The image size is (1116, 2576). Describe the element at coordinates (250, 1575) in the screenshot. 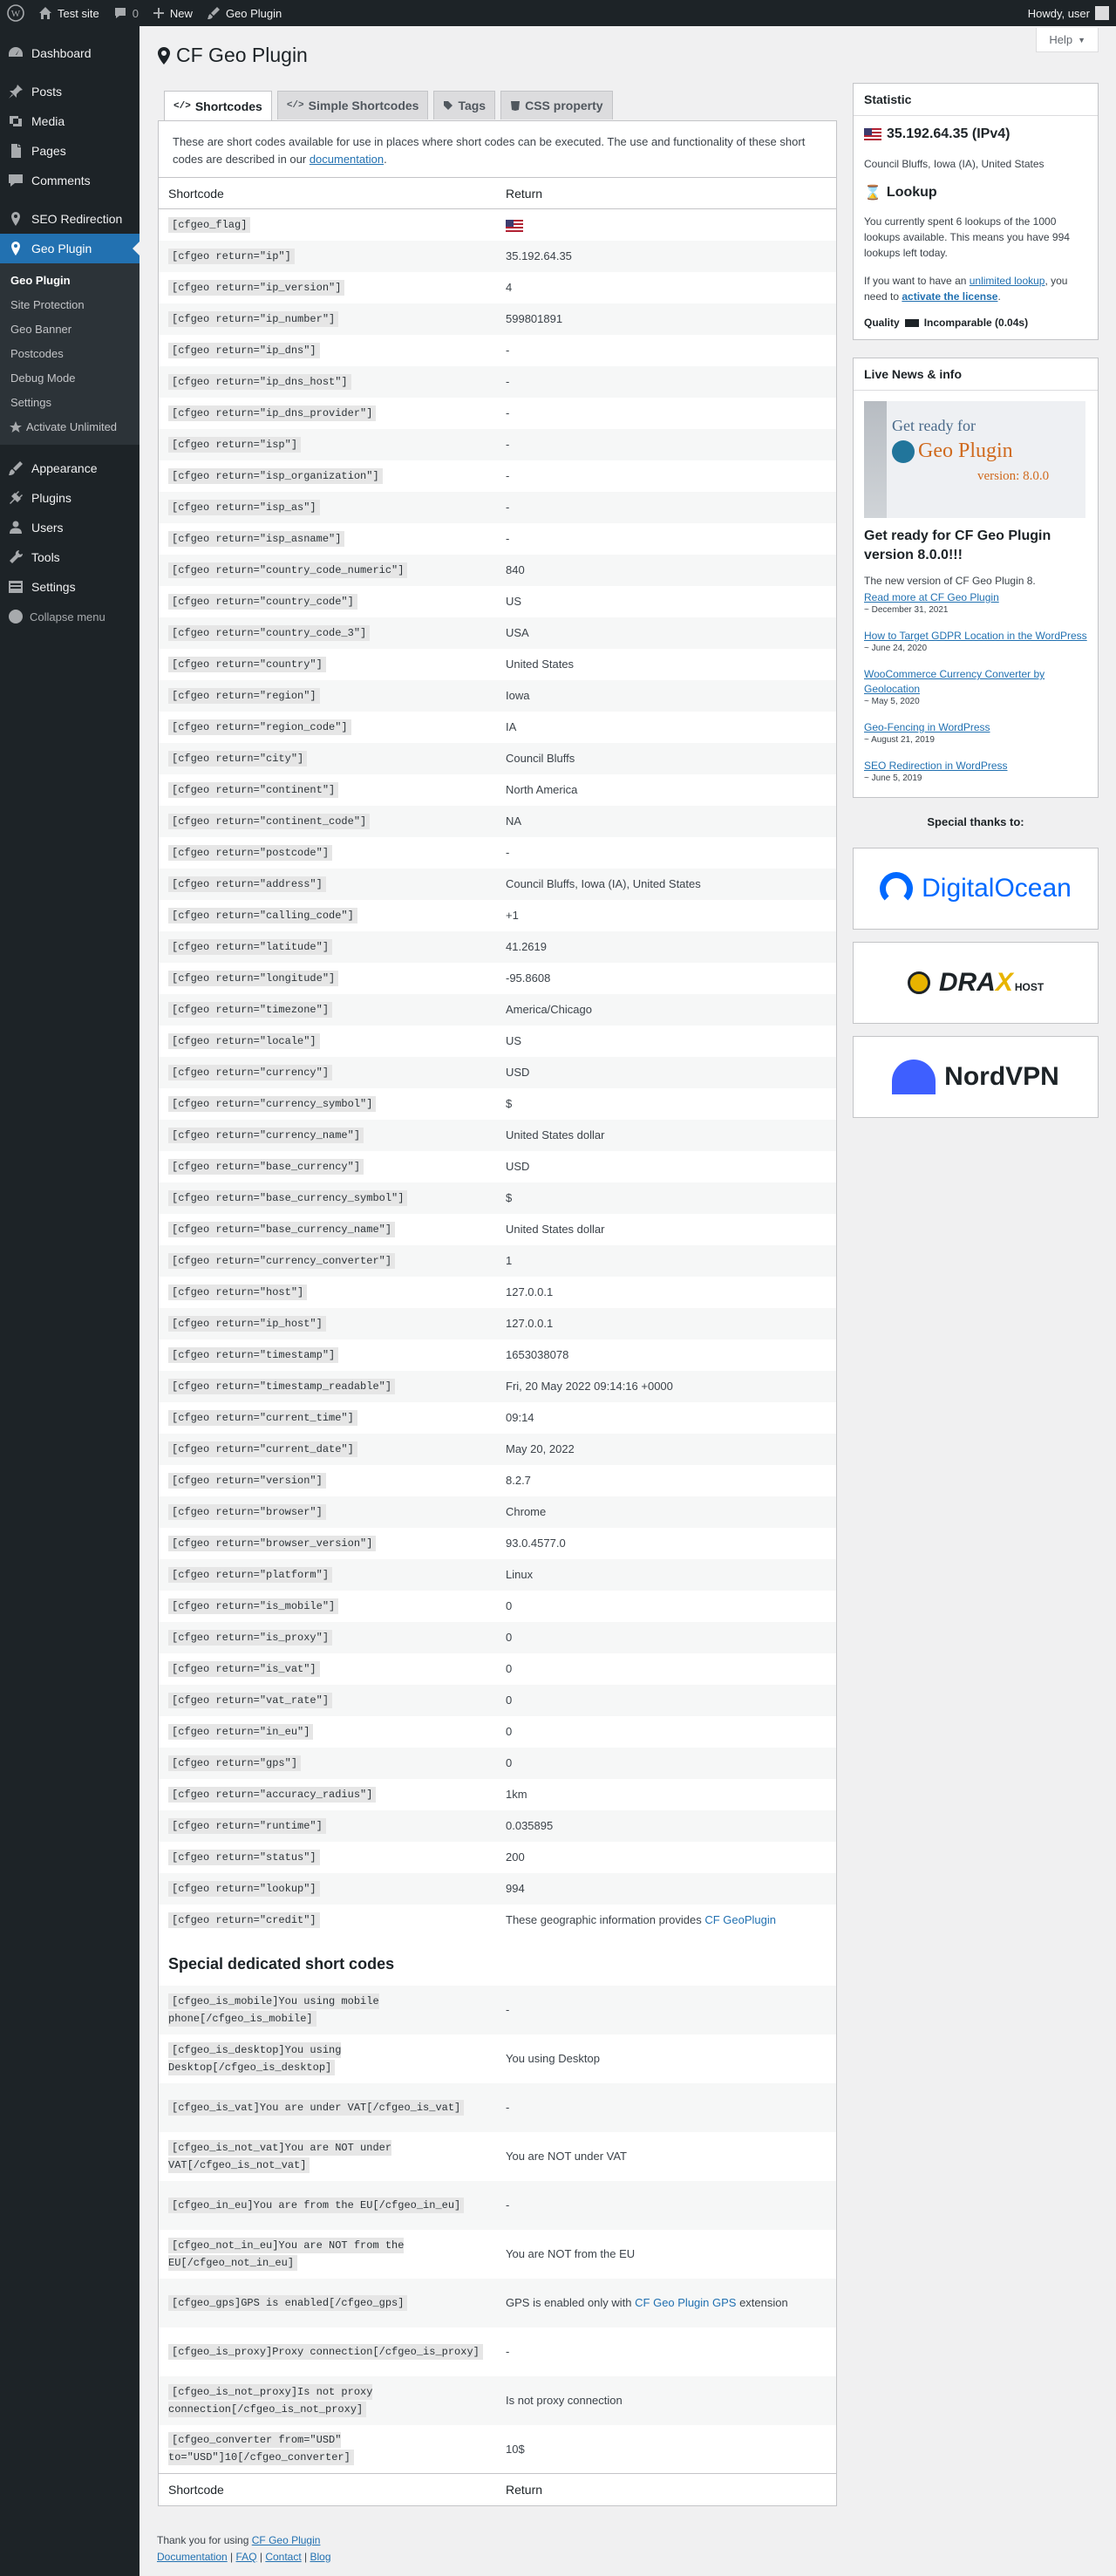

I see `shortcode-code: [cfgeo return="platform"]` at that location.